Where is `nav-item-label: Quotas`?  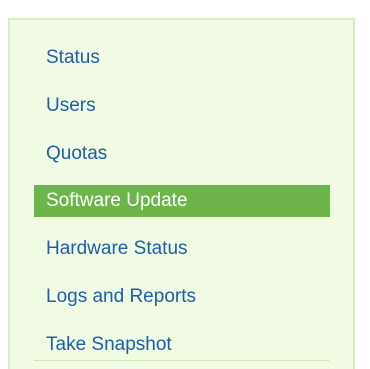 nav-item-label: Quotas is located at coordinates (77, 153).